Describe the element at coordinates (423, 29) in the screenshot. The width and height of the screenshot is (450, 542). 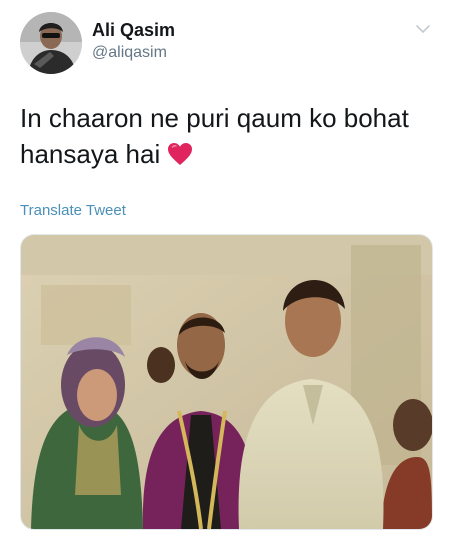
I see `chevron-down-icon` at that location.